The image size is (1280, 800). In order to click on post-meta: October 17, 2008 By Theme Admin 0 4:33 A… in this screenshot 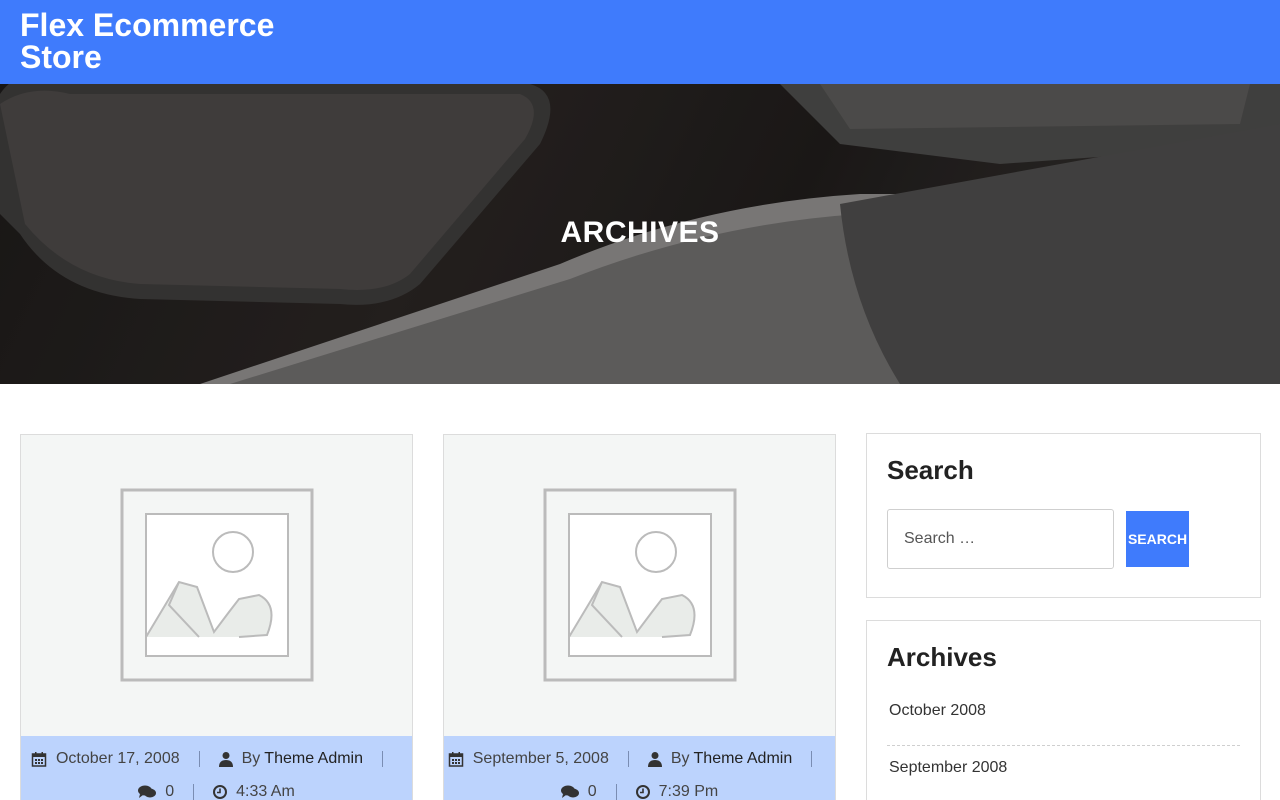, I will do `click(216, 768)`.